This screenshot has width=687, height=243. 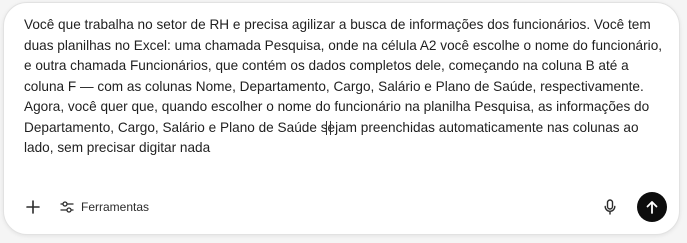 I want to click on send-button, so click(x=652, y=207).